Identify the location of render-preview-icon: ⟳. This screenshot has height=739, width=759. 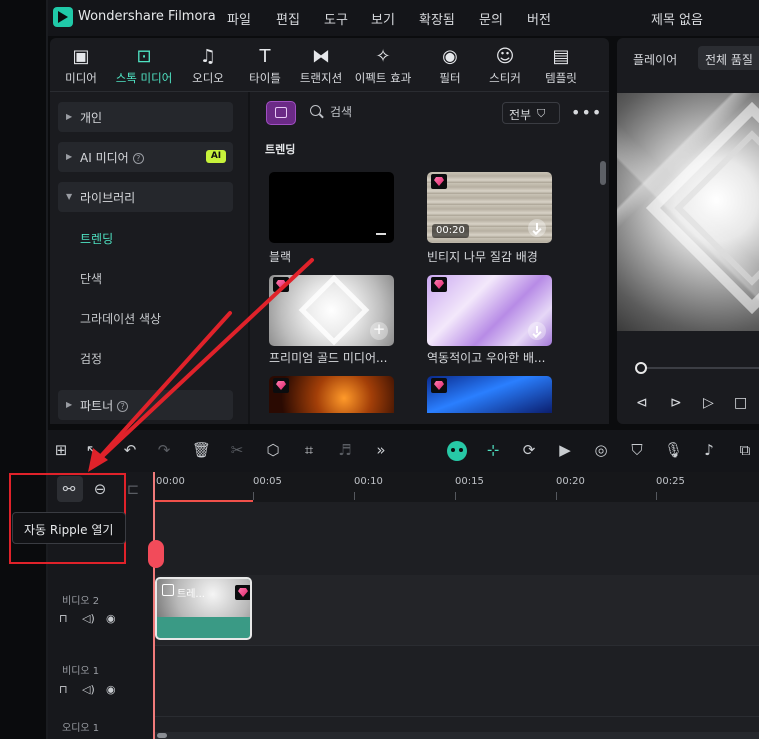
(529, 450).